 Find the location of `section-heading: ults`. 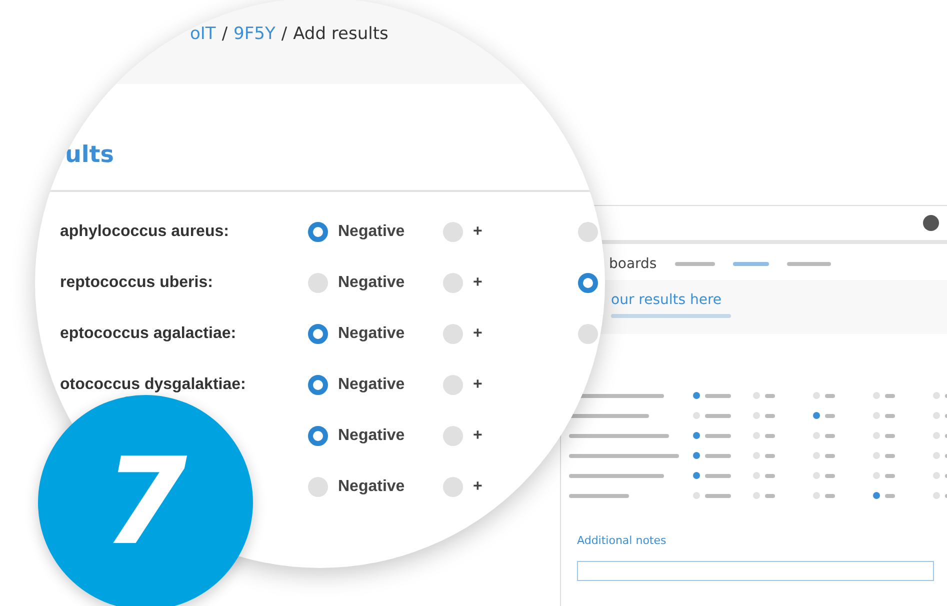

section-heading: ults is located at coordinates (320, 138).